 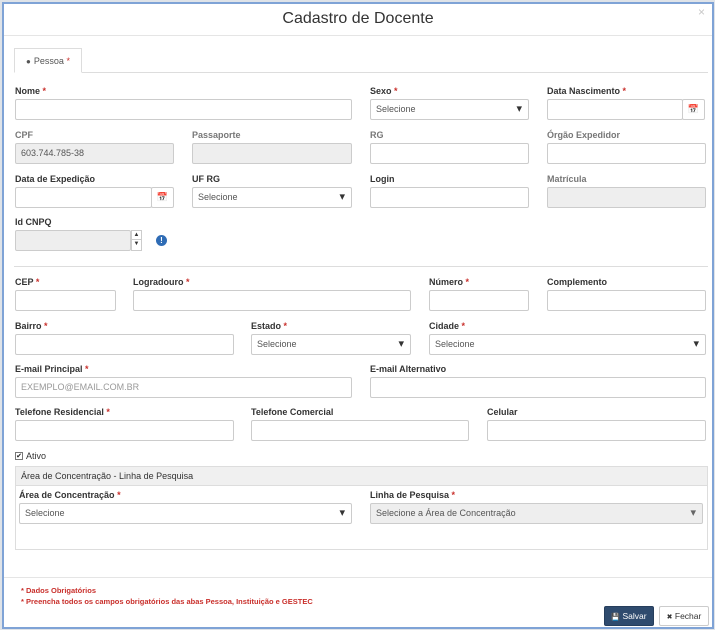 What do you see at coordinates (331, 344) in the screenshot?
I see `estado-select: Selecione` at bounding box center [331, 344].